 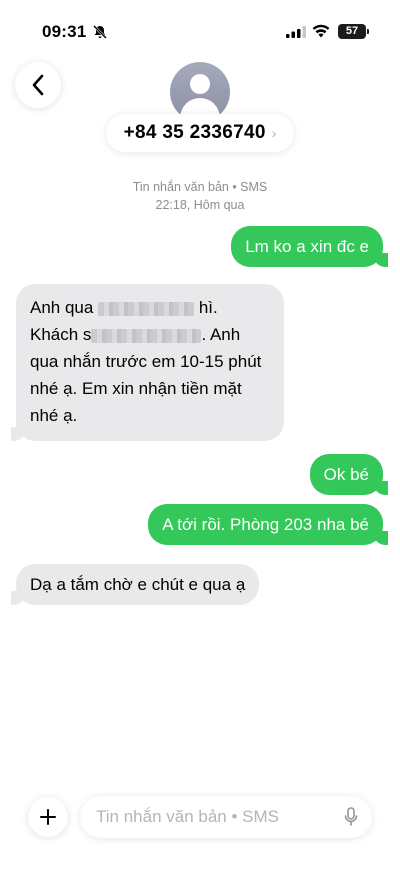 What do you see at coordinates (200, 84) in the screenshot?
I see `avatar-head` at bounding box center [200, 84].